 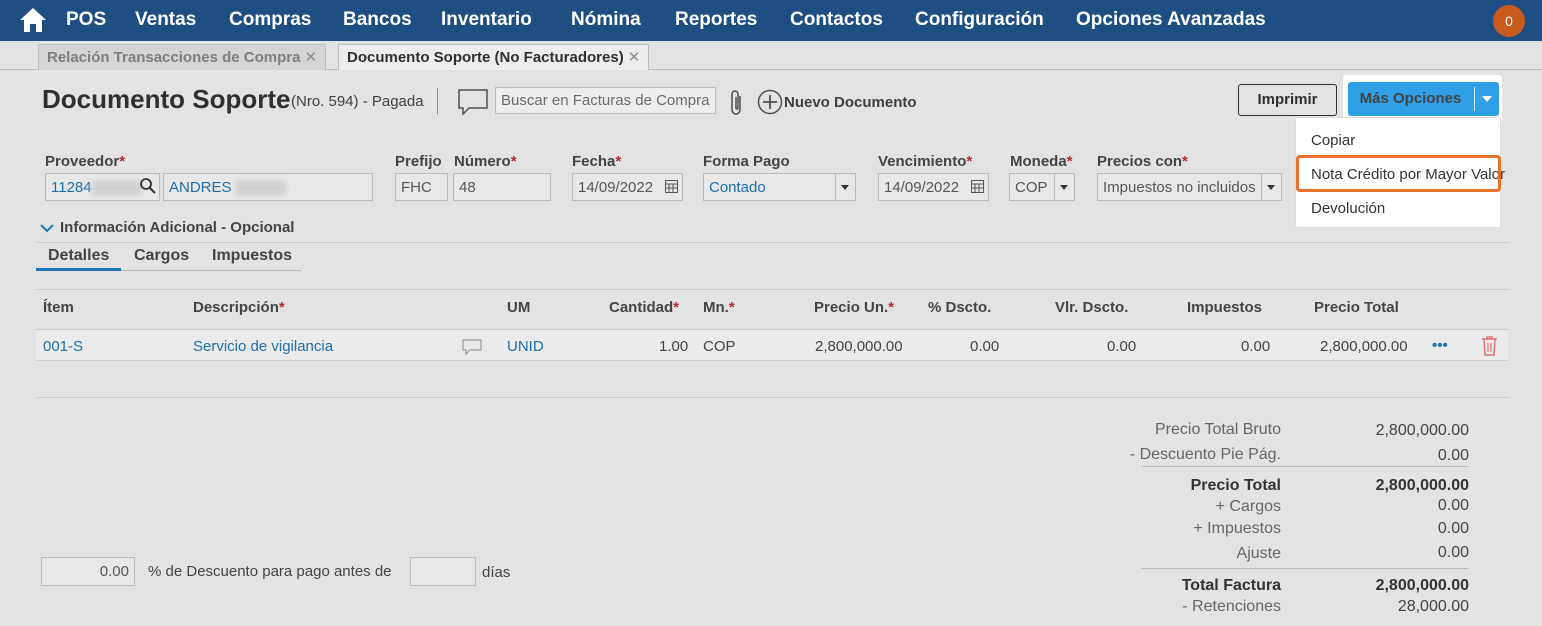 What do you see at coordinates (1422, 585) in the screenshot?
I see `total-factura-value: 2,800,000.00` at bounding box center [1422, 585].